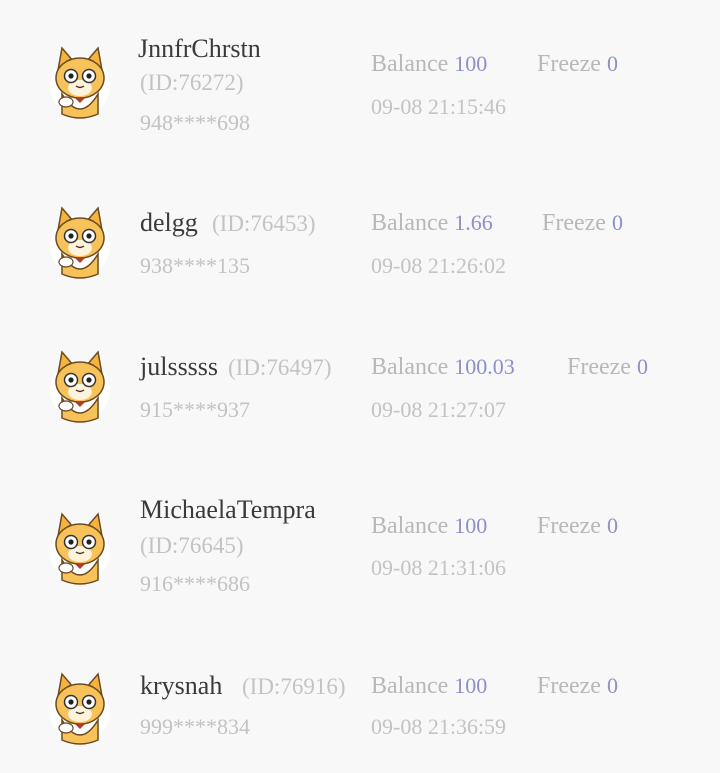  I want to click on balance-stat: Balance 100.03, so click(443, 367).